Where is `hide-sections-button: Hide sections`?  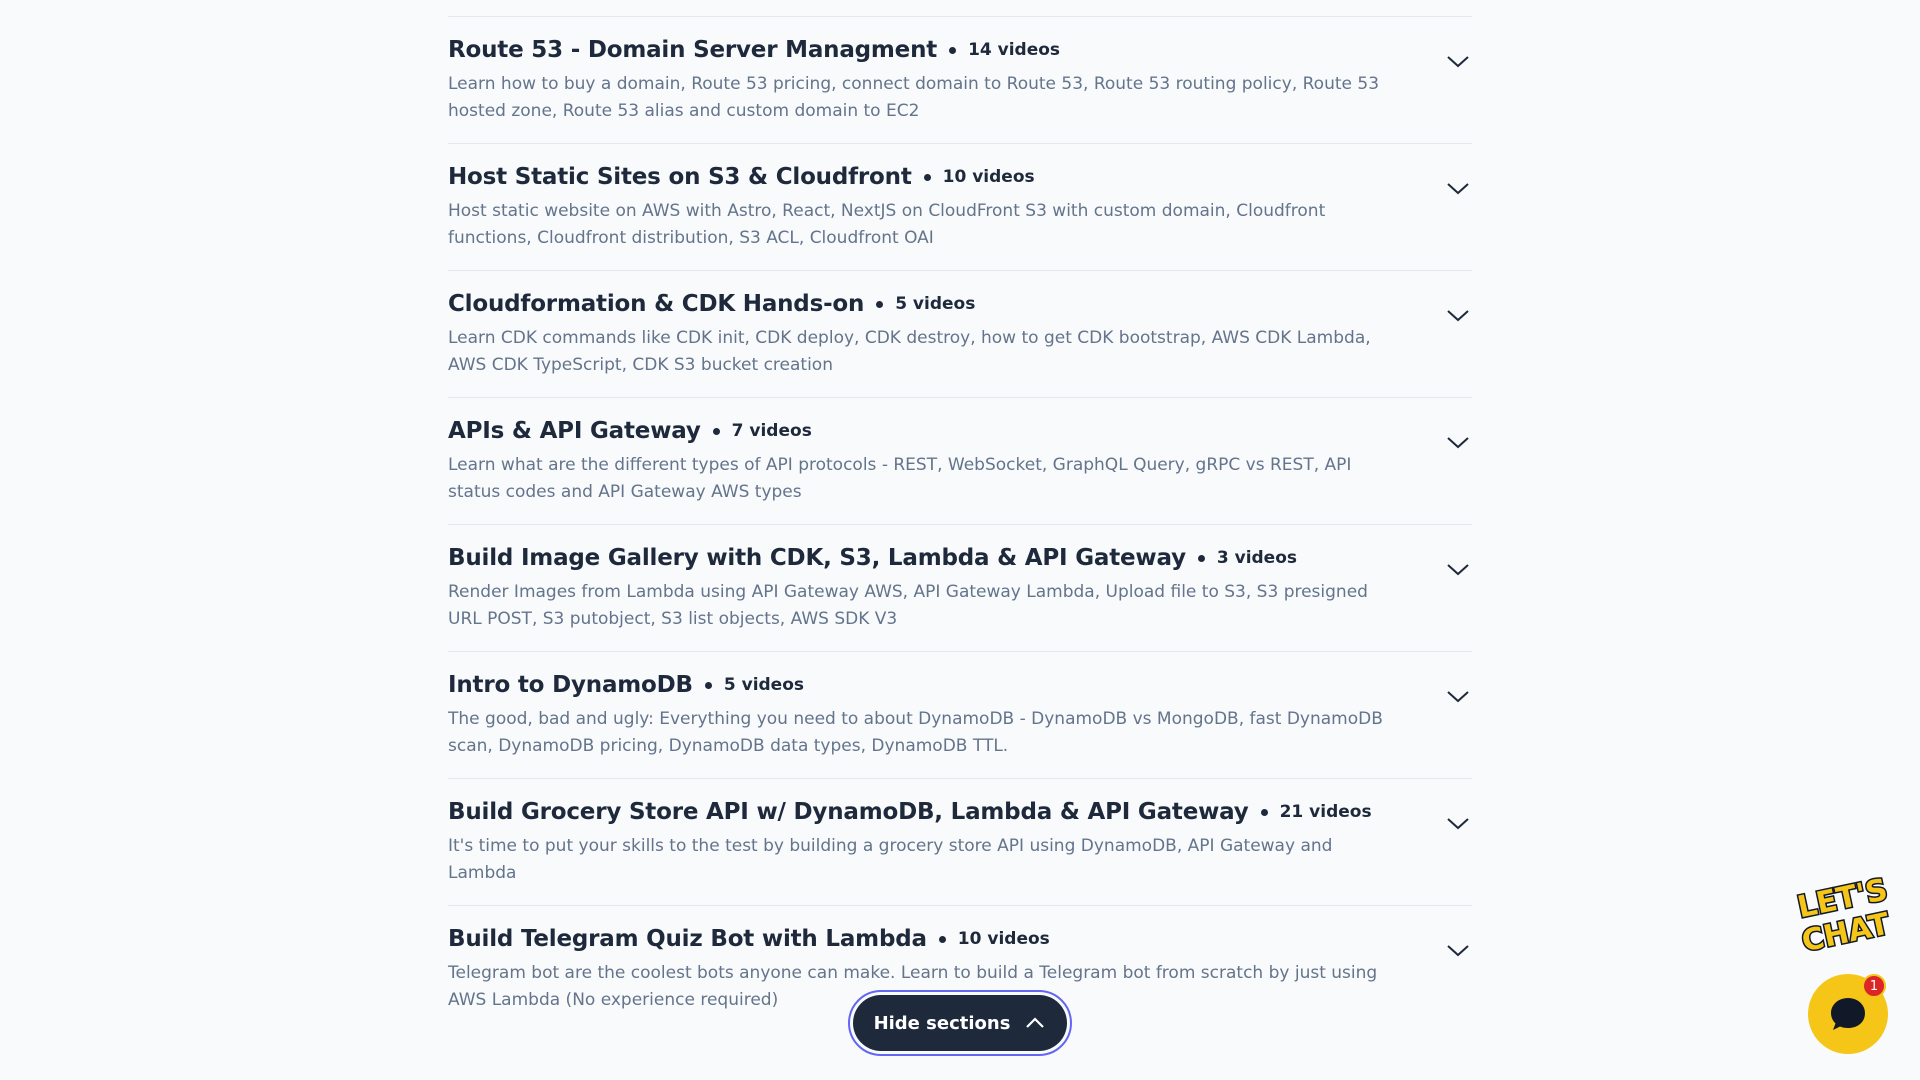
hide-sections-button: Hide sections is located at coordinates (960, 1023).